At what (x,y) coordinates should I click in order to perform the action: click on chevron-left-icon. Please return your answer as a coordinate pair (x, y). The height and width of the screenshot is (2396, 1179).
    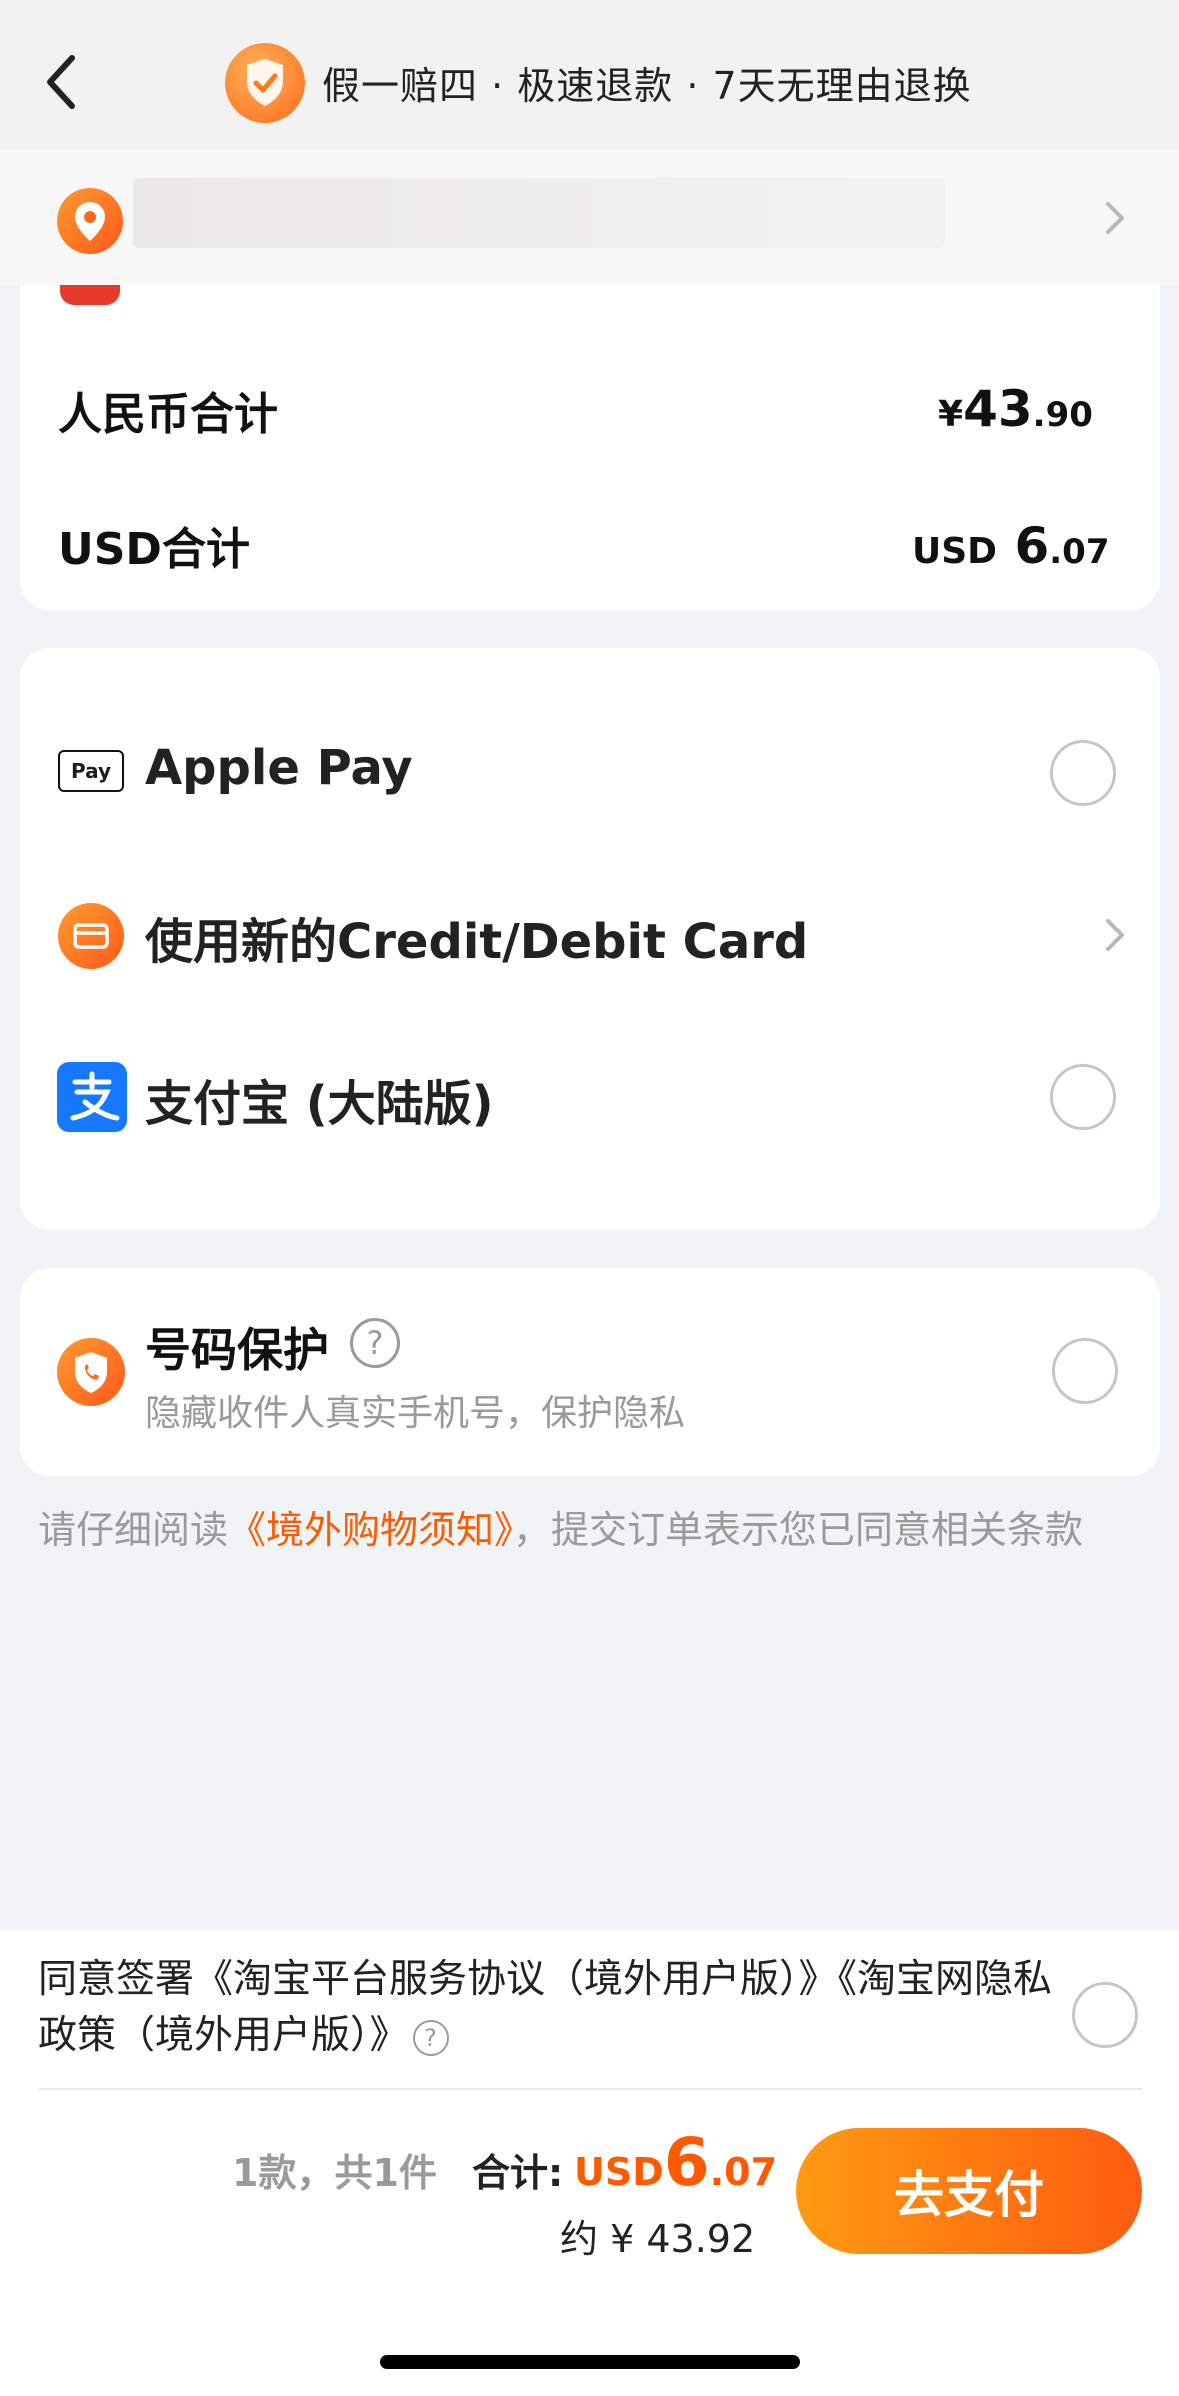
    Looking at the image, I should click on (61, 82).